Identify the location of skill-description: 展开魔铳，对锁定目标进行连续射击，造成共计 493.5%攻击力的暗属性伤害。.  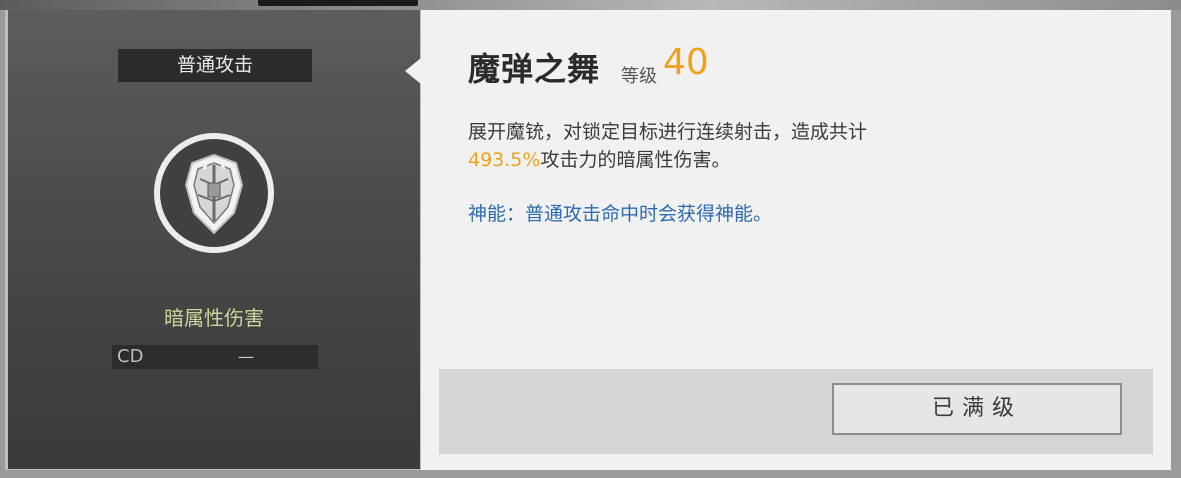
(698, 146).